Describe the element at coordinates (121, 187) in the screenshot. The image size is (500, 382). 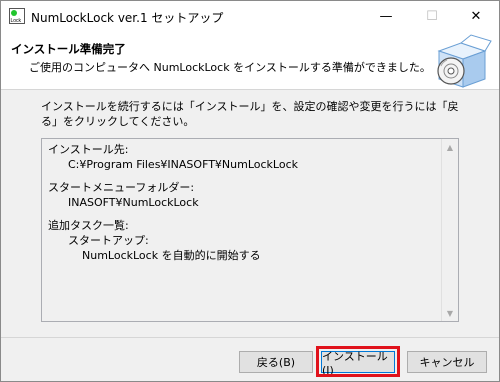
I see `startmenu-label: スタートメニューフォルダー:` at that location.